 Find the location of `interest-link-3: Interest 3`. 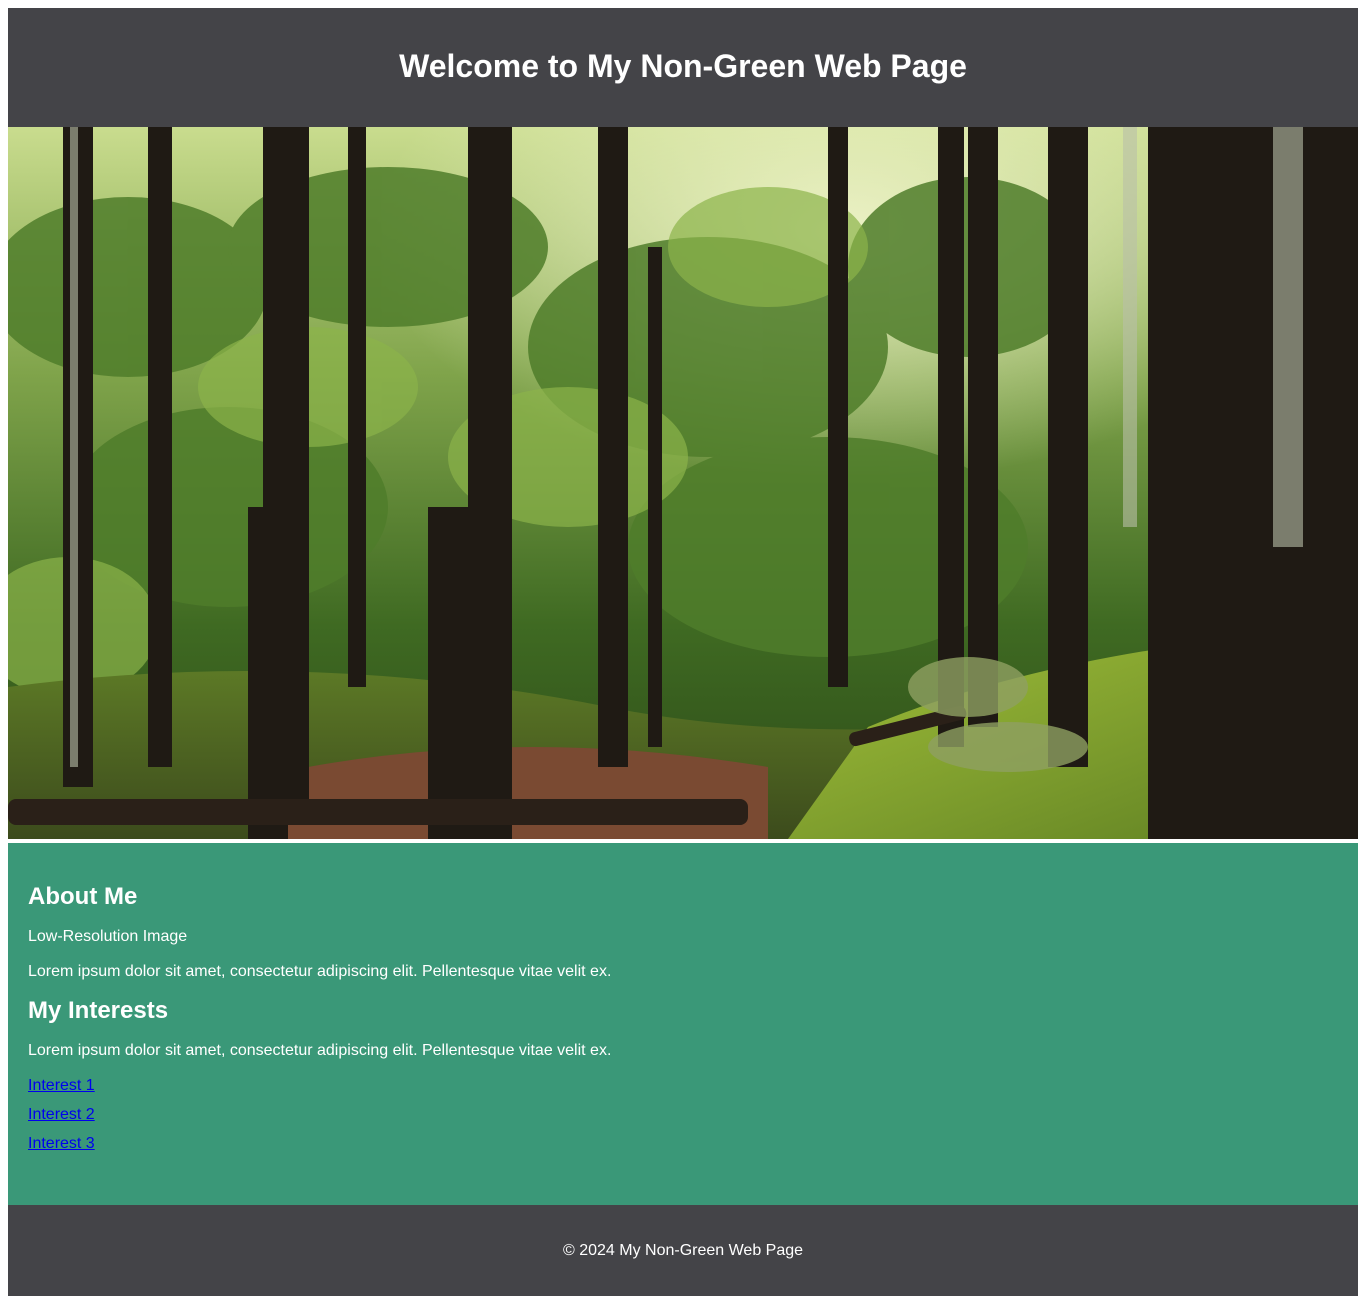

interest-link-3: Interest 3 is located at coordinates (683, 1143).